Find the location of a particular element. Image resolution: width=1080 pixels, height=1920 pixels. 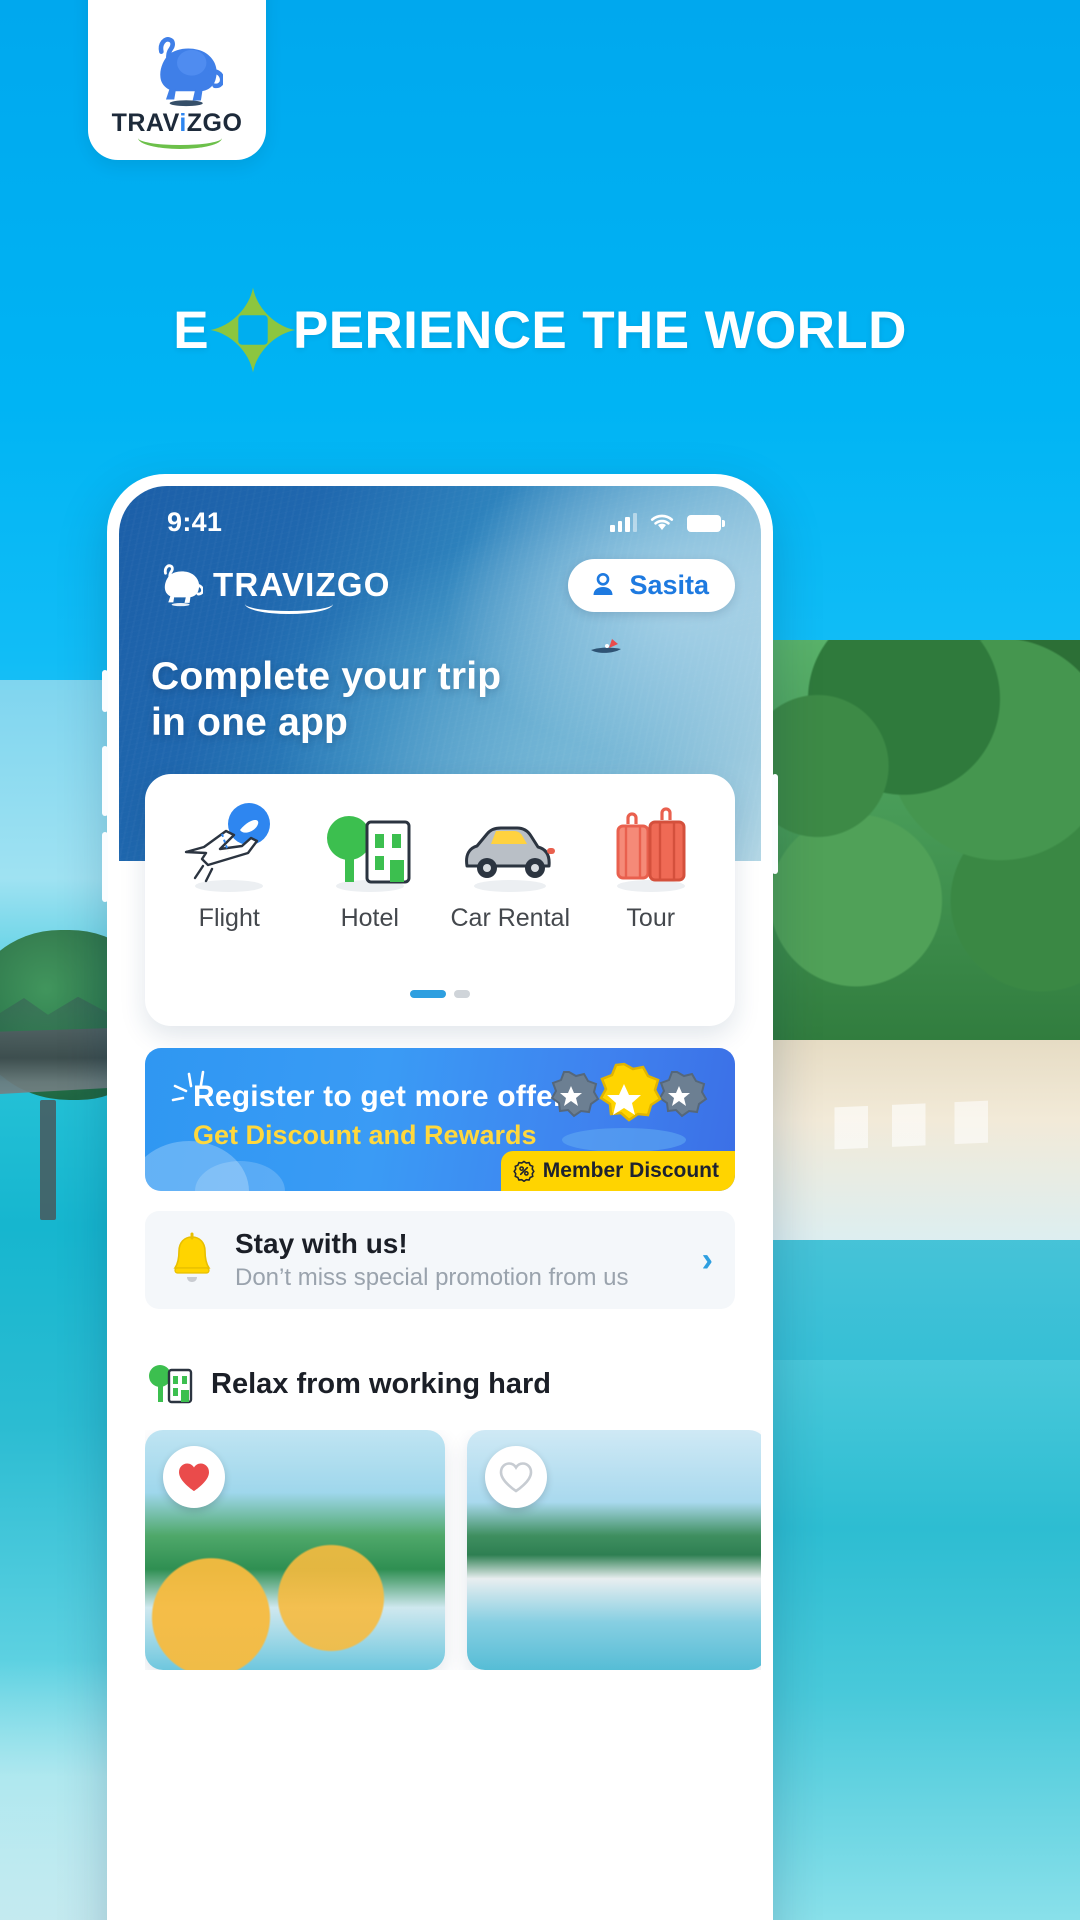

battery-full-icon is located at coordinates (706, 523).